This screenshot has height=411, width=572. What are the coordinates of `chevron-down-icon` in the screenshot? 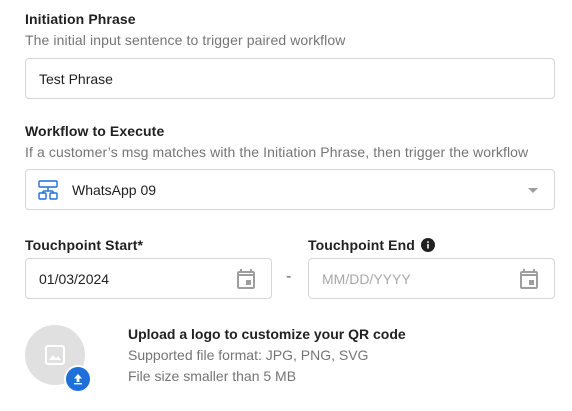 It's located at (533, 190).